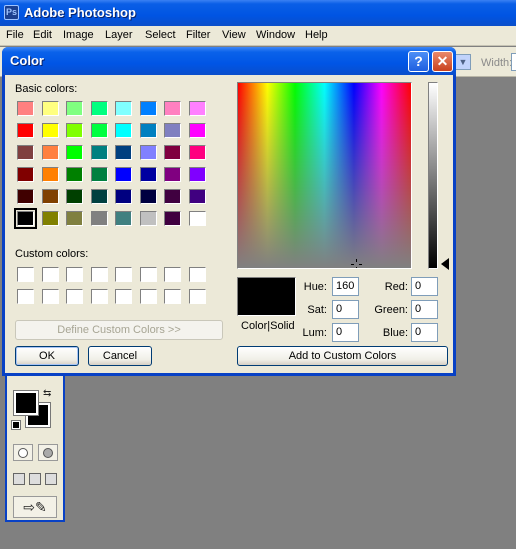  Describe the element at coordinates (513, 62) in the screenshot. I see `width-input` at that location.